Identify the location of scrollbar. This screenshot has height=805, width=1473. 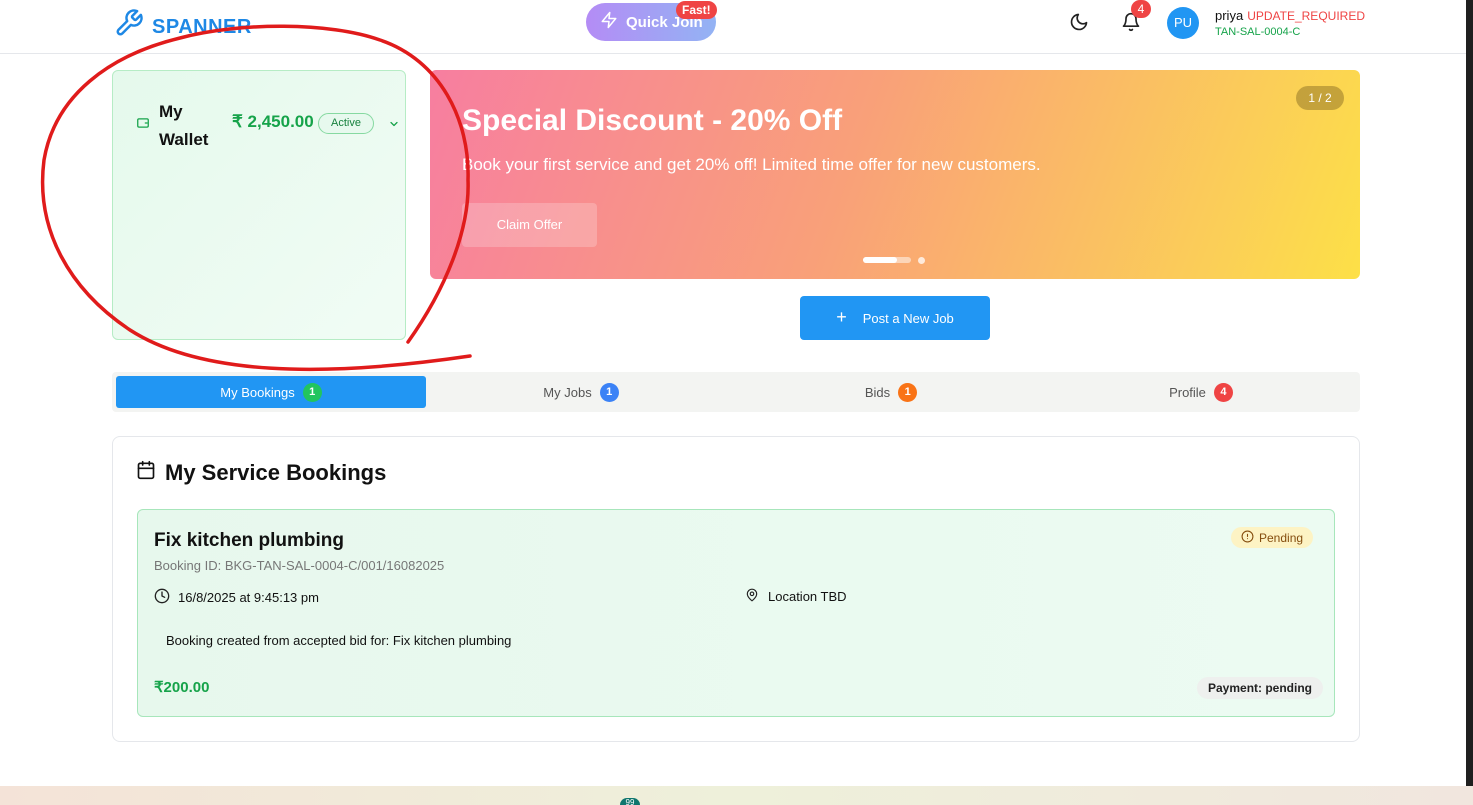
(1469, 393).